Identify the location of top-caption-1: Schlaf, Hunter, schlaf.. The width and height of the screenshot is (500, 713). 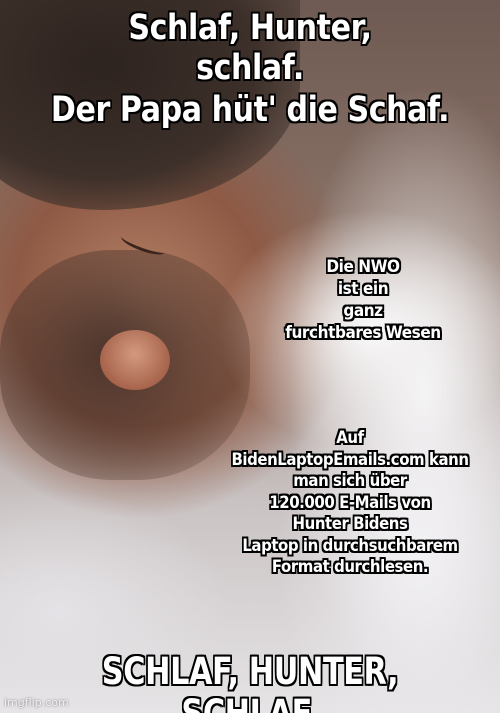
(250, 48).